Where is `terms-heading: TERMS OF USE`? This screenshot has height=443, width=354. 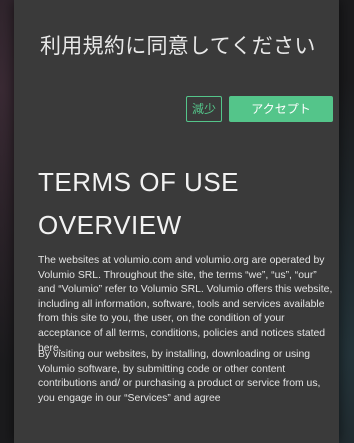
terms-heading: TERMS OF USE is located at coordinates (139, 182).